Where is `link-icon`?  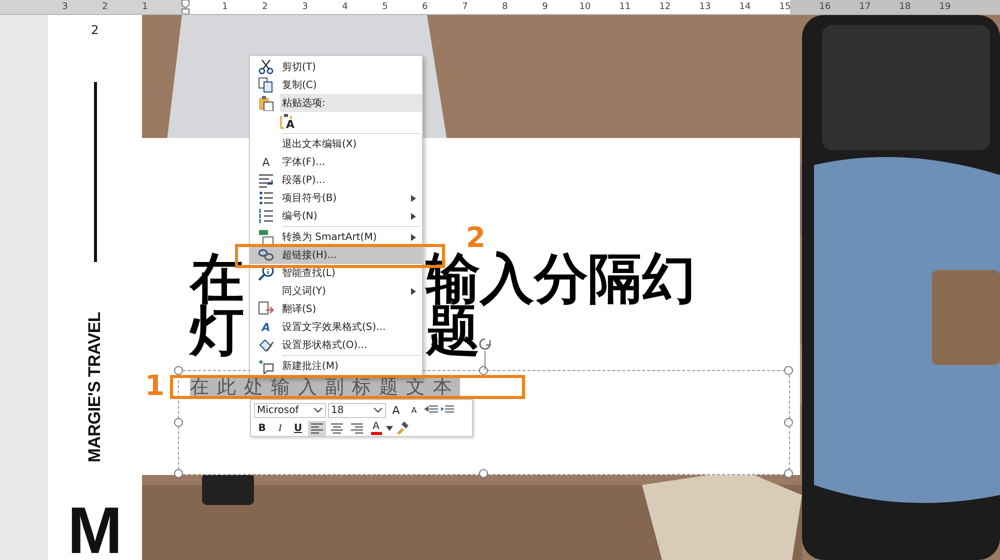
link-icon is located at coordinates (266, 255).